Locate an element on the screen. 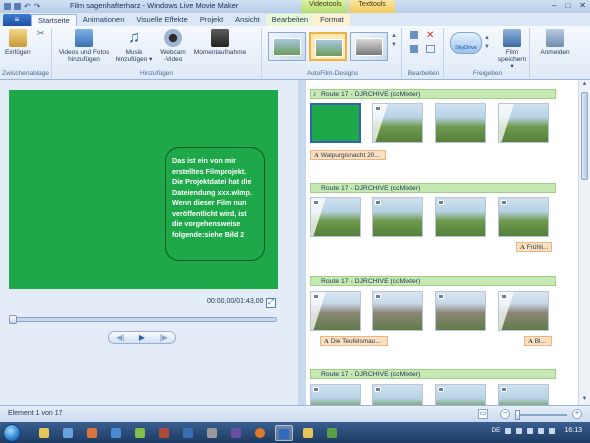 Image resolution: width=590 pixels, height=443 pixels. paste-label: Einfügen is located at coordinates (18, 52).